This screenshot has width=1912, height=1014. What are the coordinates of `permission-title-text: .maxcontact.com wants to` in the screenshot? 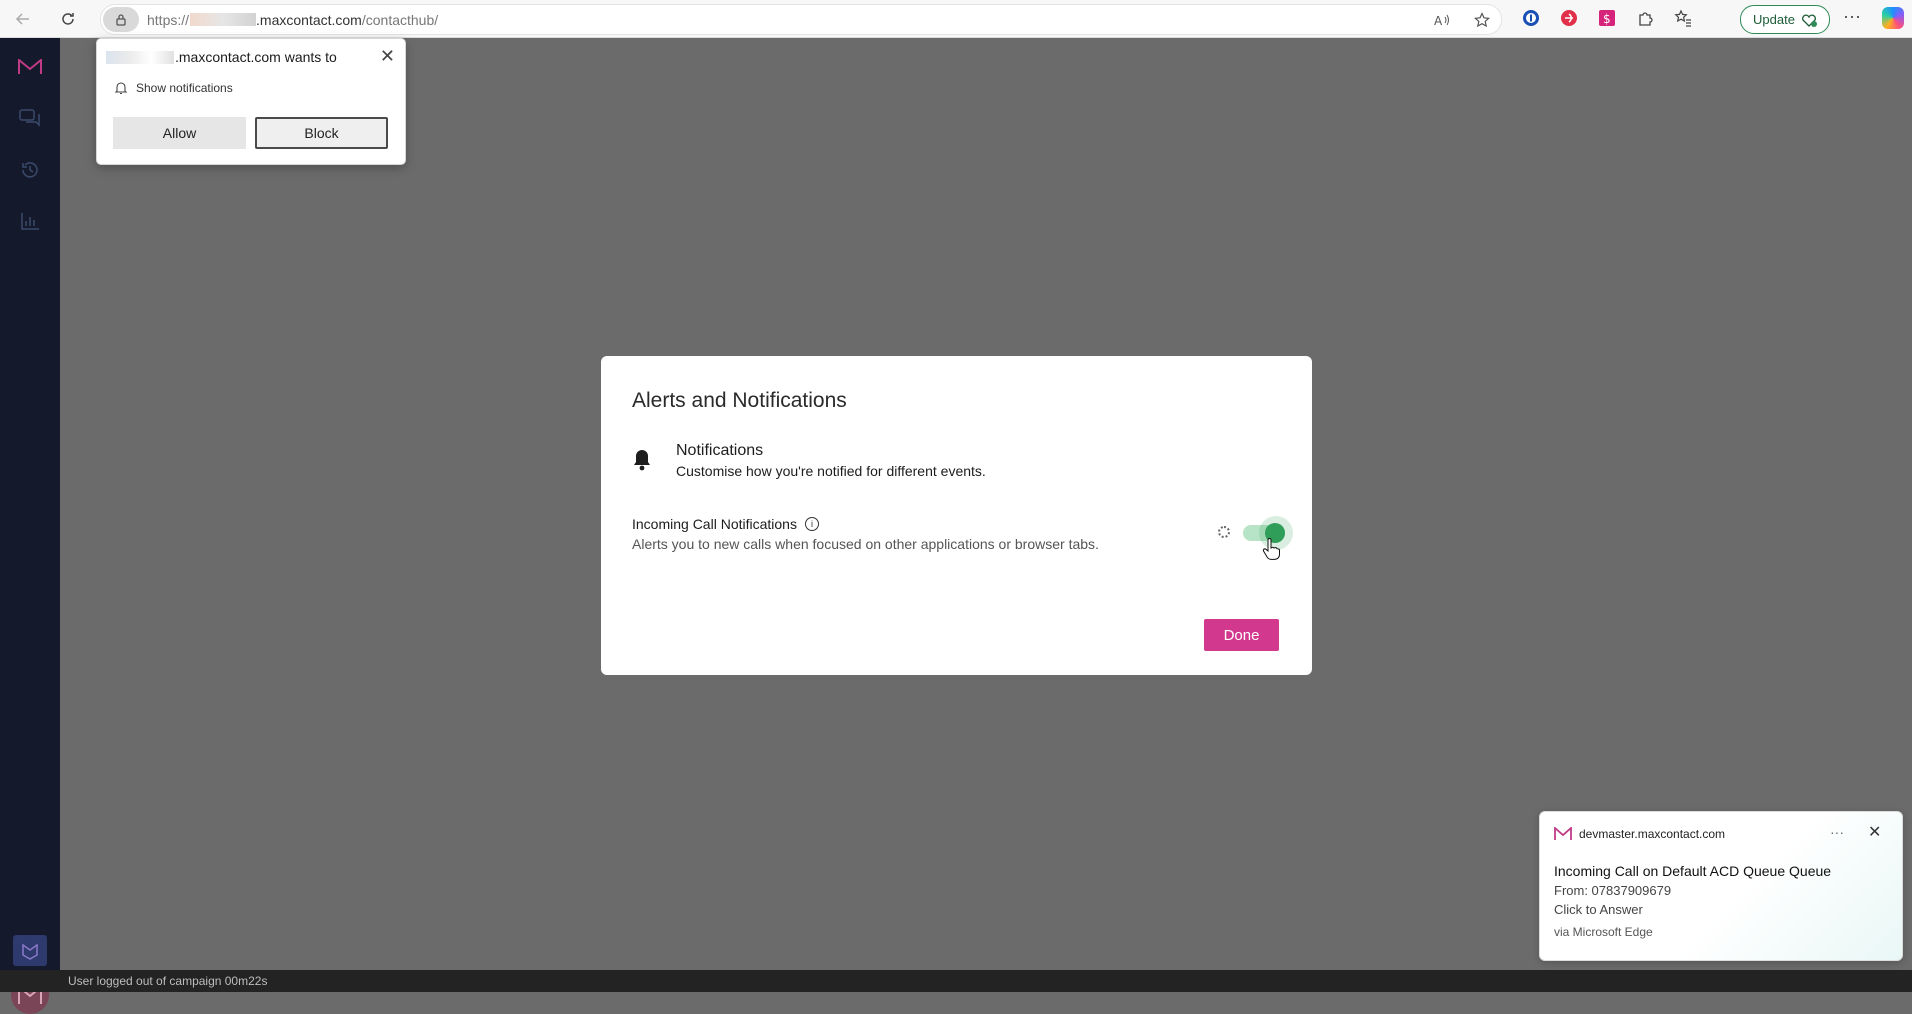 It's located at (256, 57).